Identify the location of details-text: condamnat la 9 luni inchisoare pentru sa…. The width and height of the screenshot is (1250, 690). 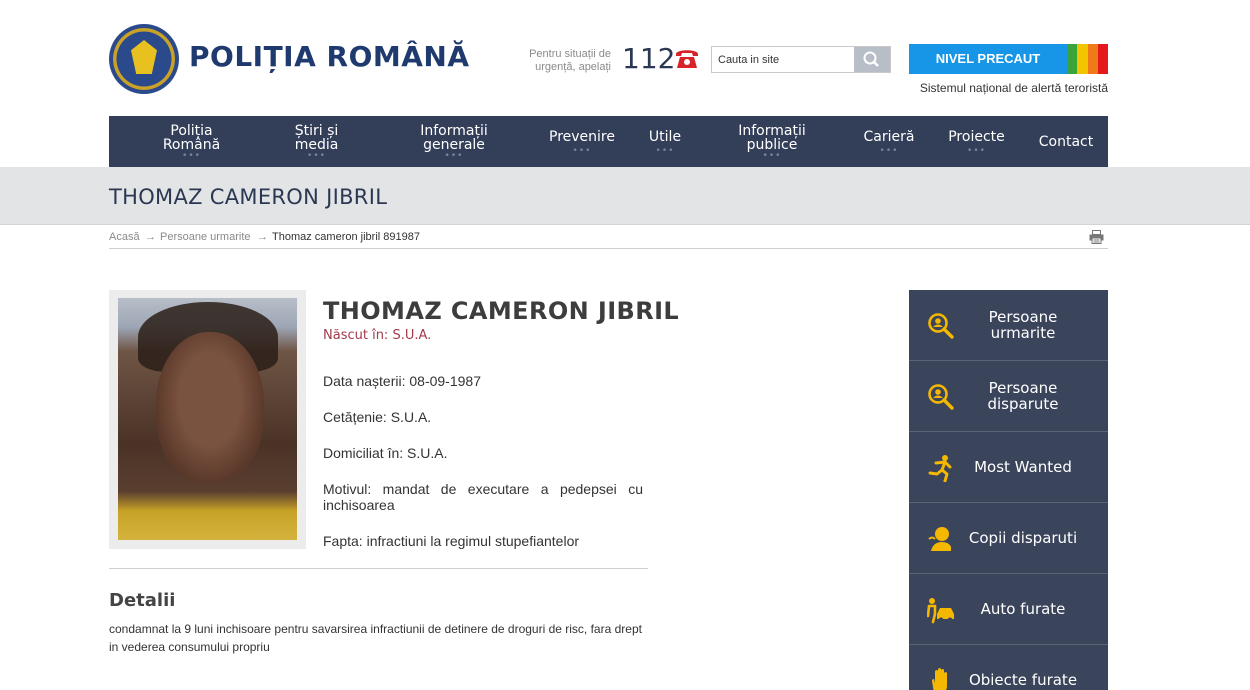
(375, 638).